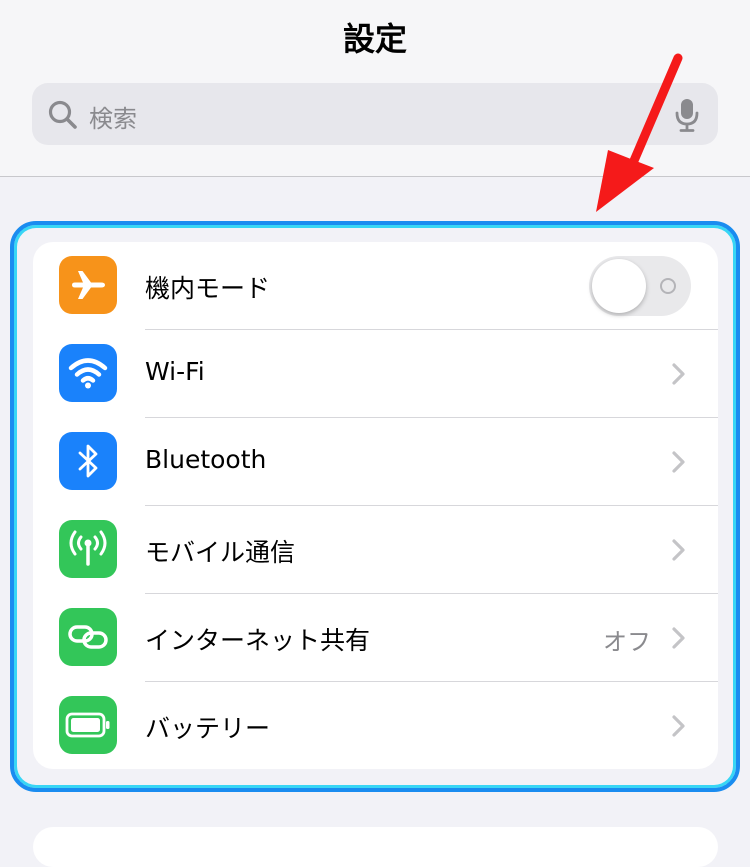  What do you see at coordinates (62, 114) in the screenshot?
I see `search-icon` at bounding box center [62, 114].